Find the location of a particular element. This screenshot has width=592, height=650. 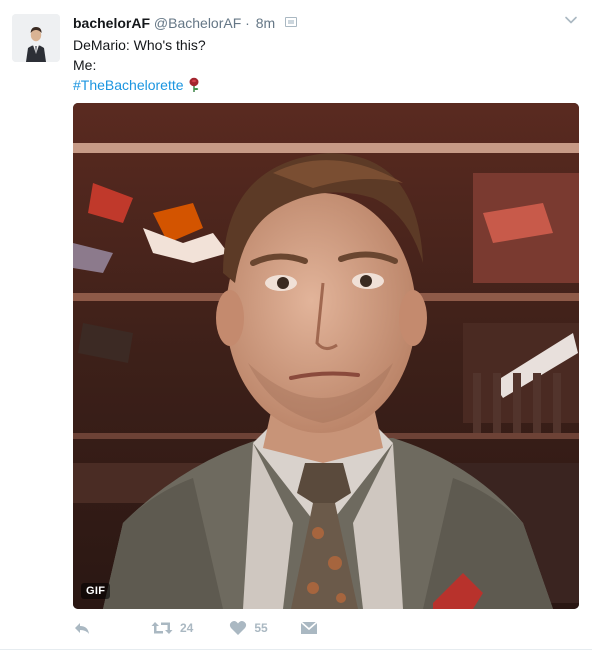

direct-message-button is located at coordinates (309, 628).